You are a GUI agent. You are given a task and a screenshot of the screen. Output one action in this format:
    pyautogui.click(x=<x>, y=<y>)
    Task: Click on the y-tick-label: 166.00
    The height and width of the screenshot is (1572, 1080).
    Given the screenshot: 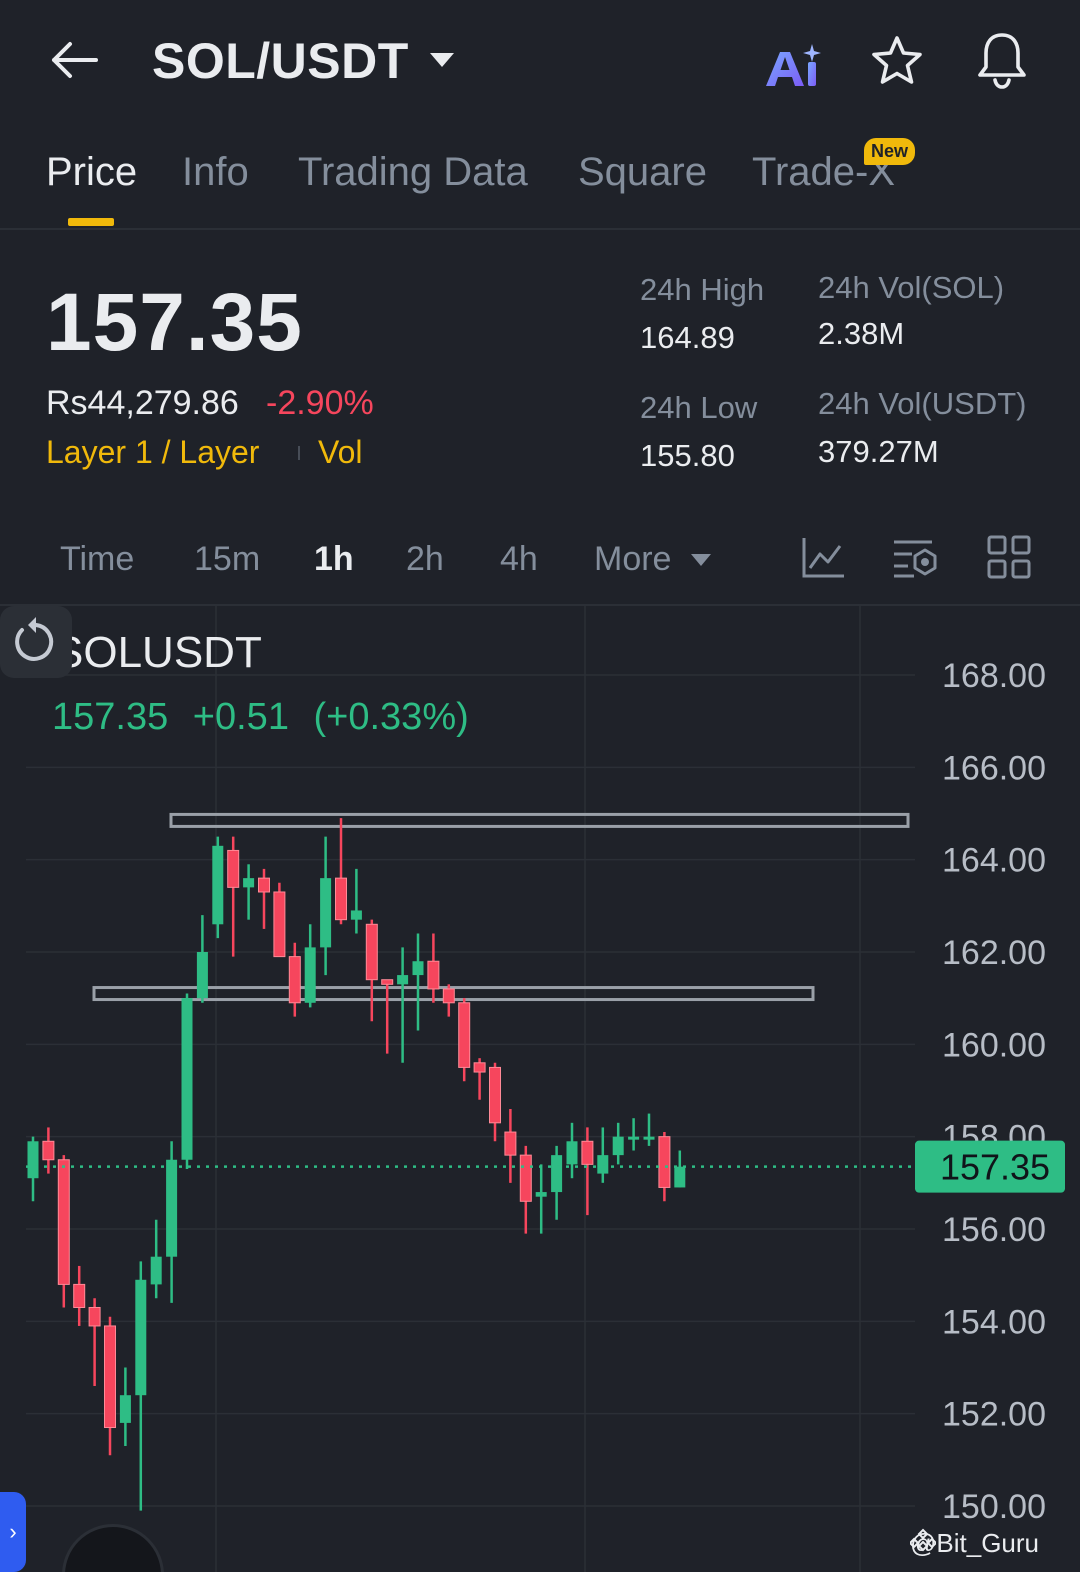 What is the action you would take?
    pyautogui.click(x=994, y=768)
    